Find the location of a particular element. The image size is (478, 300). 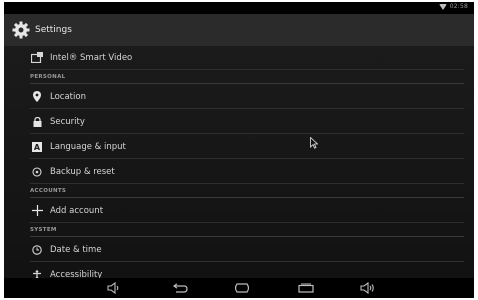

status-clock: 02:58 is located at coordinates (458, 6).